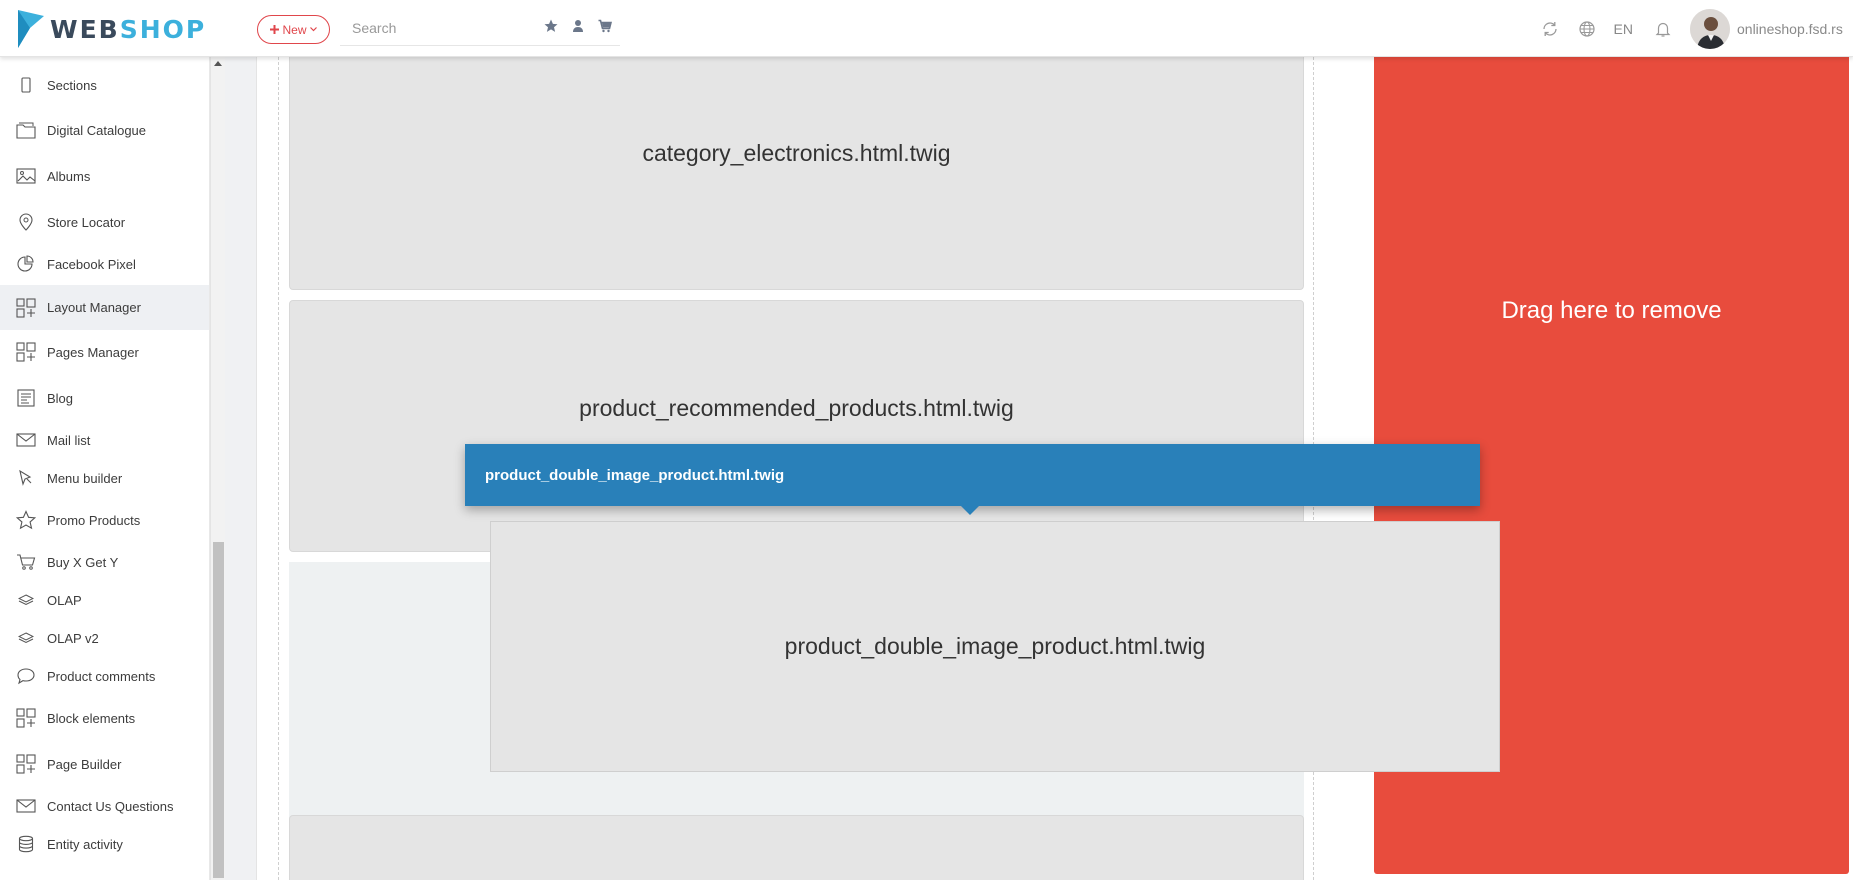  Describe the element at coordinates (104, 806) in the screenshot. I see `sidebar-item-contact-us-questions: Contact Us Questions` at that location.